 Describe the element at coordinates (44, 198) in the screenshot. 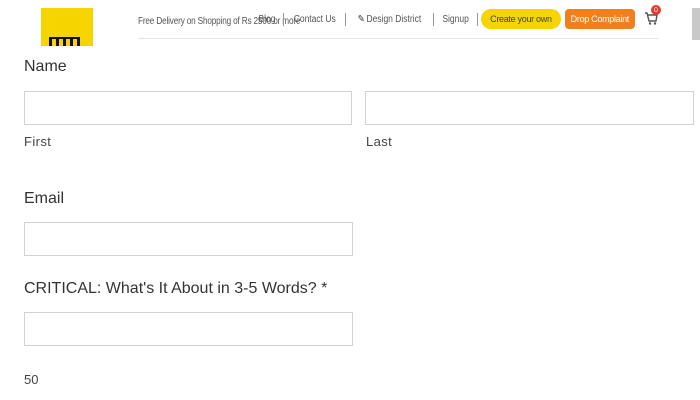

I see `email-label: Email` at that location.